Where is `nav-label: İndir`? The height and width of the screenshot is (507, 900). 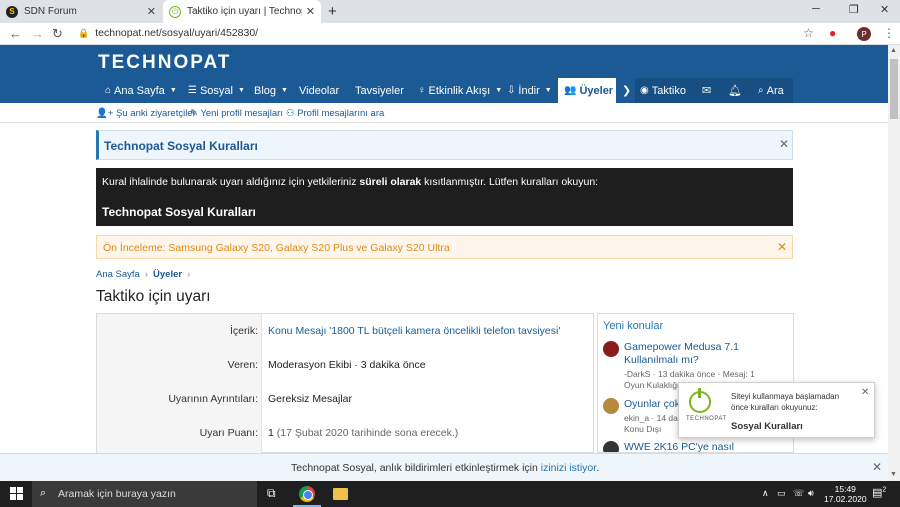 nav-label: İndir is located at coordinates (529, 90).